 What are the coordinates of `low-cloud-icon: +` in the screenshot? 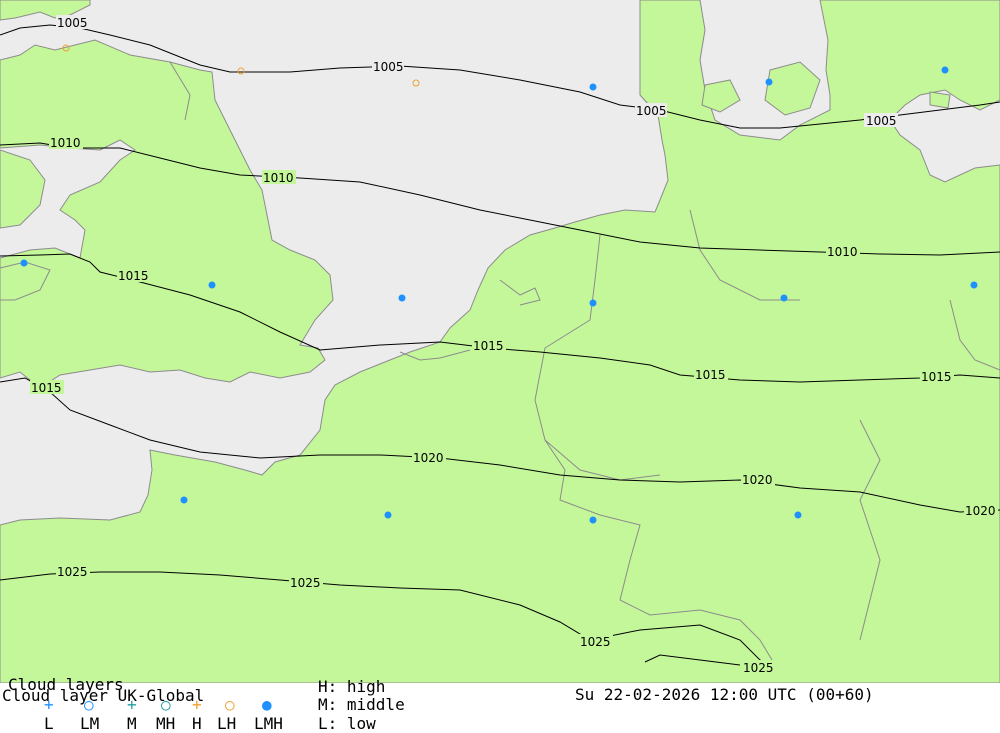 It's located at (49, 704).